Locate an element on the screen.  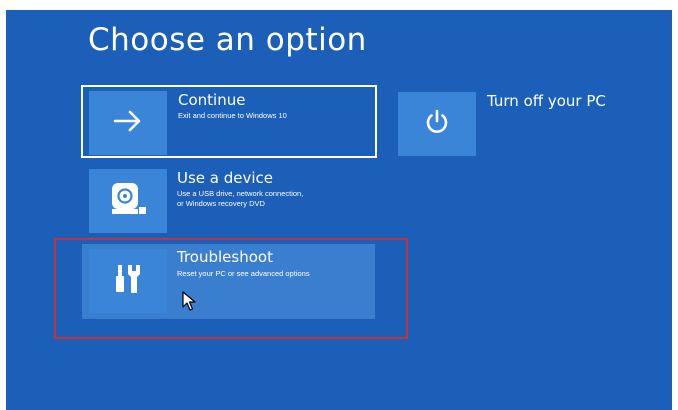
continue-description: Exit and continue to Windows 10 is located at coordinates (232, 115).